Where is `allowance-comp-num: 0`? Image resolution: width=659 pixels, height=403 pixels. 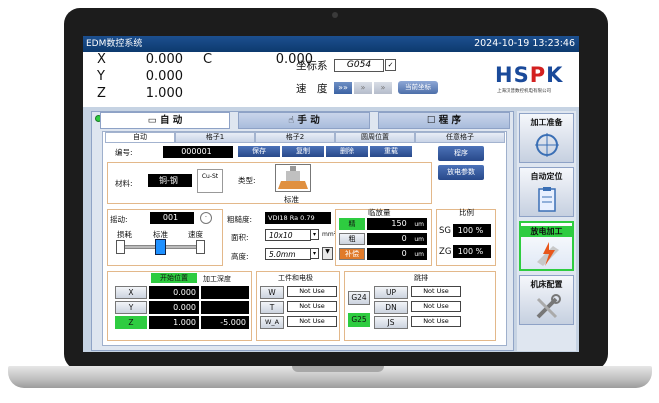
allowance-comp-num: 0 is located at coordinates (404, 253).